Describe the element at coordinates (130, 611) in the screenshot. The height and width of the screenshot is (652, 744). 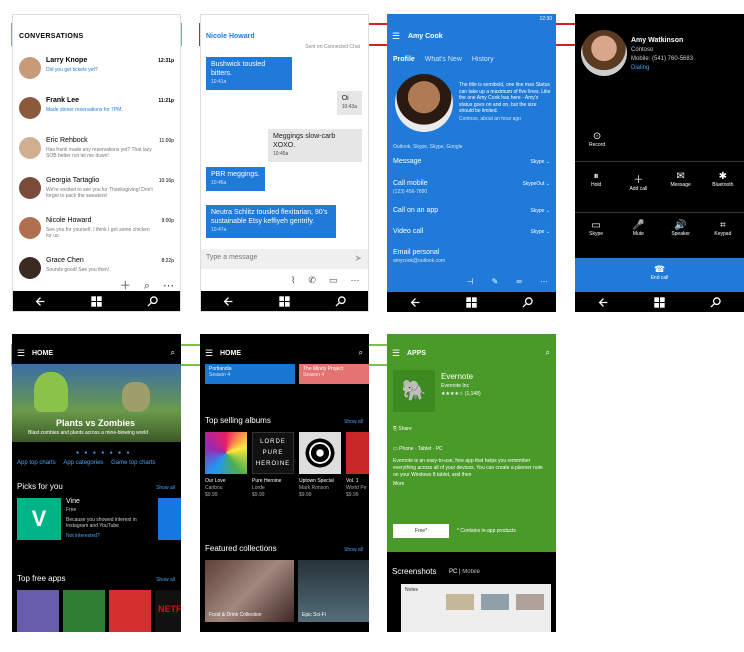
I see `app-tile-acrobat` at that location.